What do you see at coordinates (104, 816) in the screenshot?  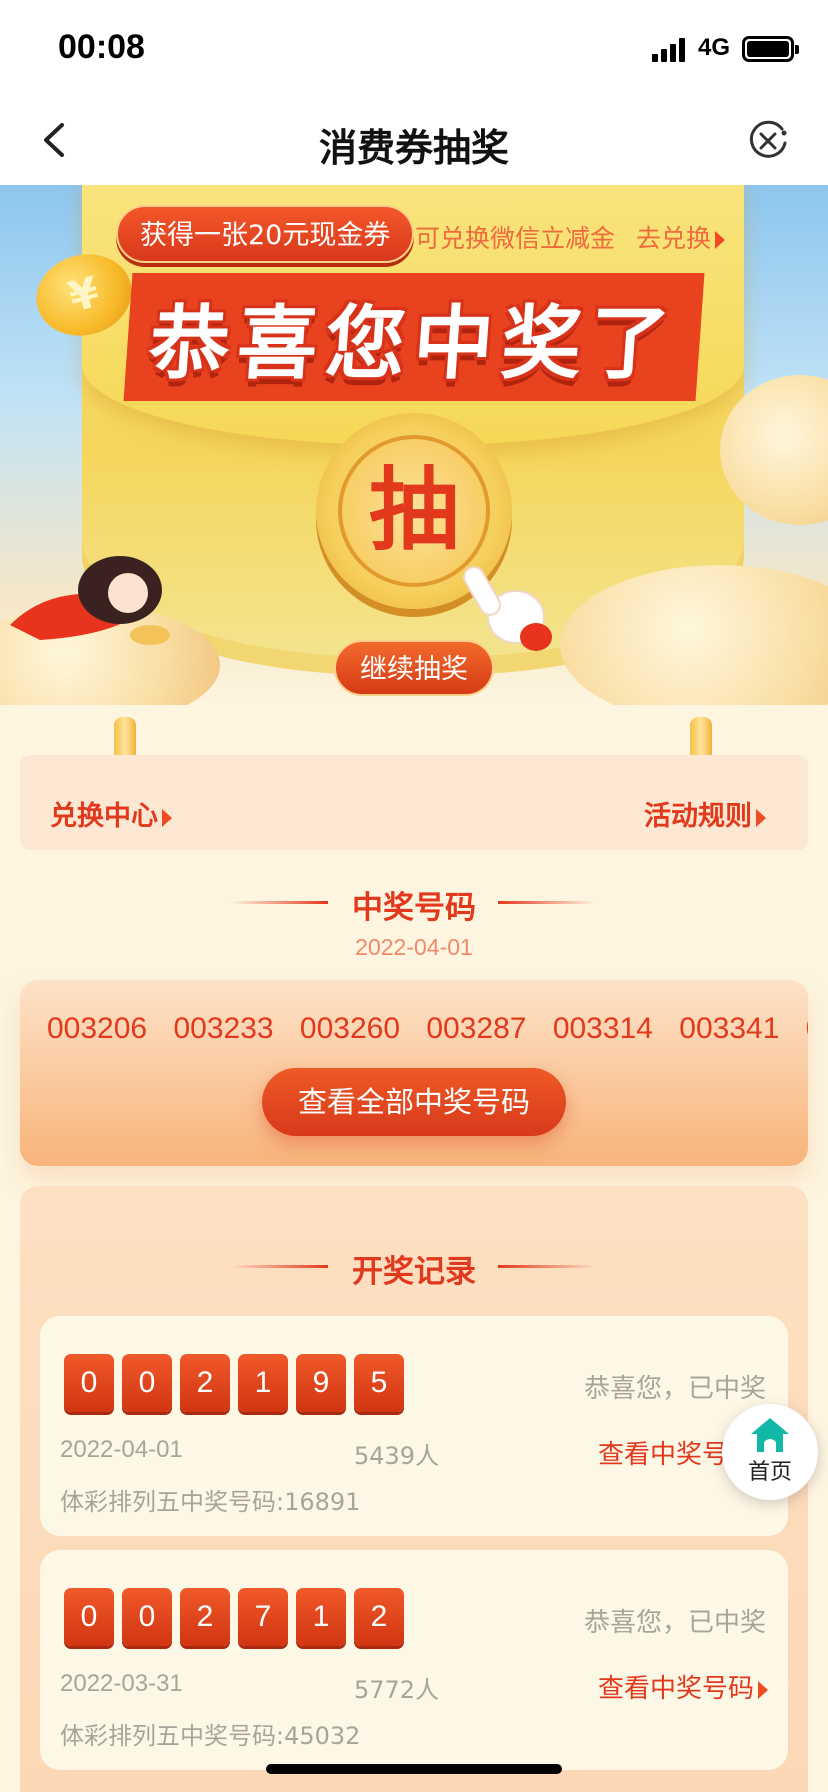 I see `exchange-center-label: 兑换中心` at bounding box center [104, 816].